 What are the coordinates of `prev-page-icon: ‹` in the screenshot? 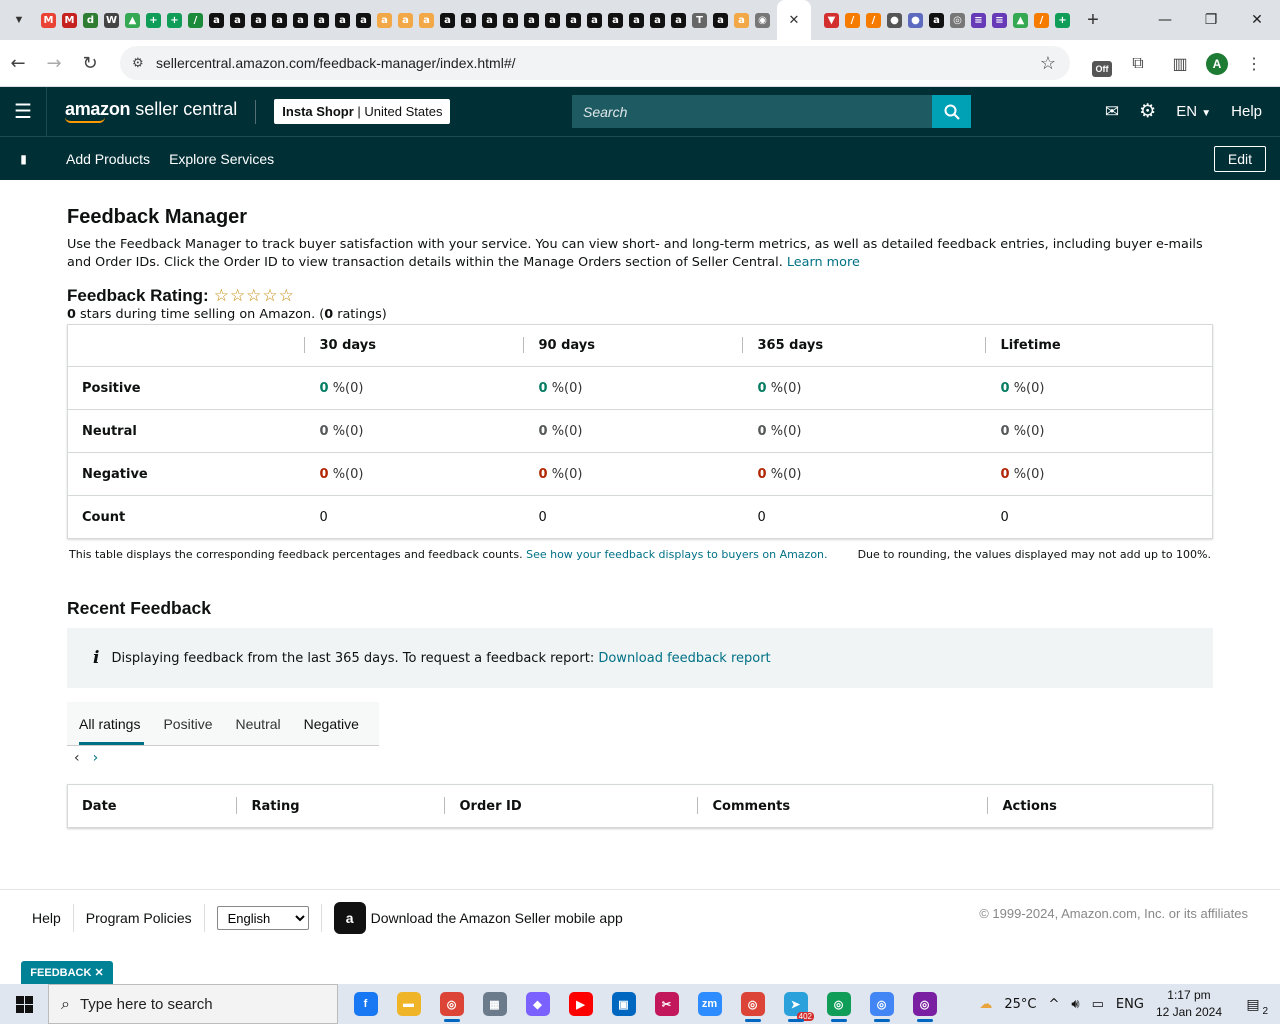 It's located at (77, 758).